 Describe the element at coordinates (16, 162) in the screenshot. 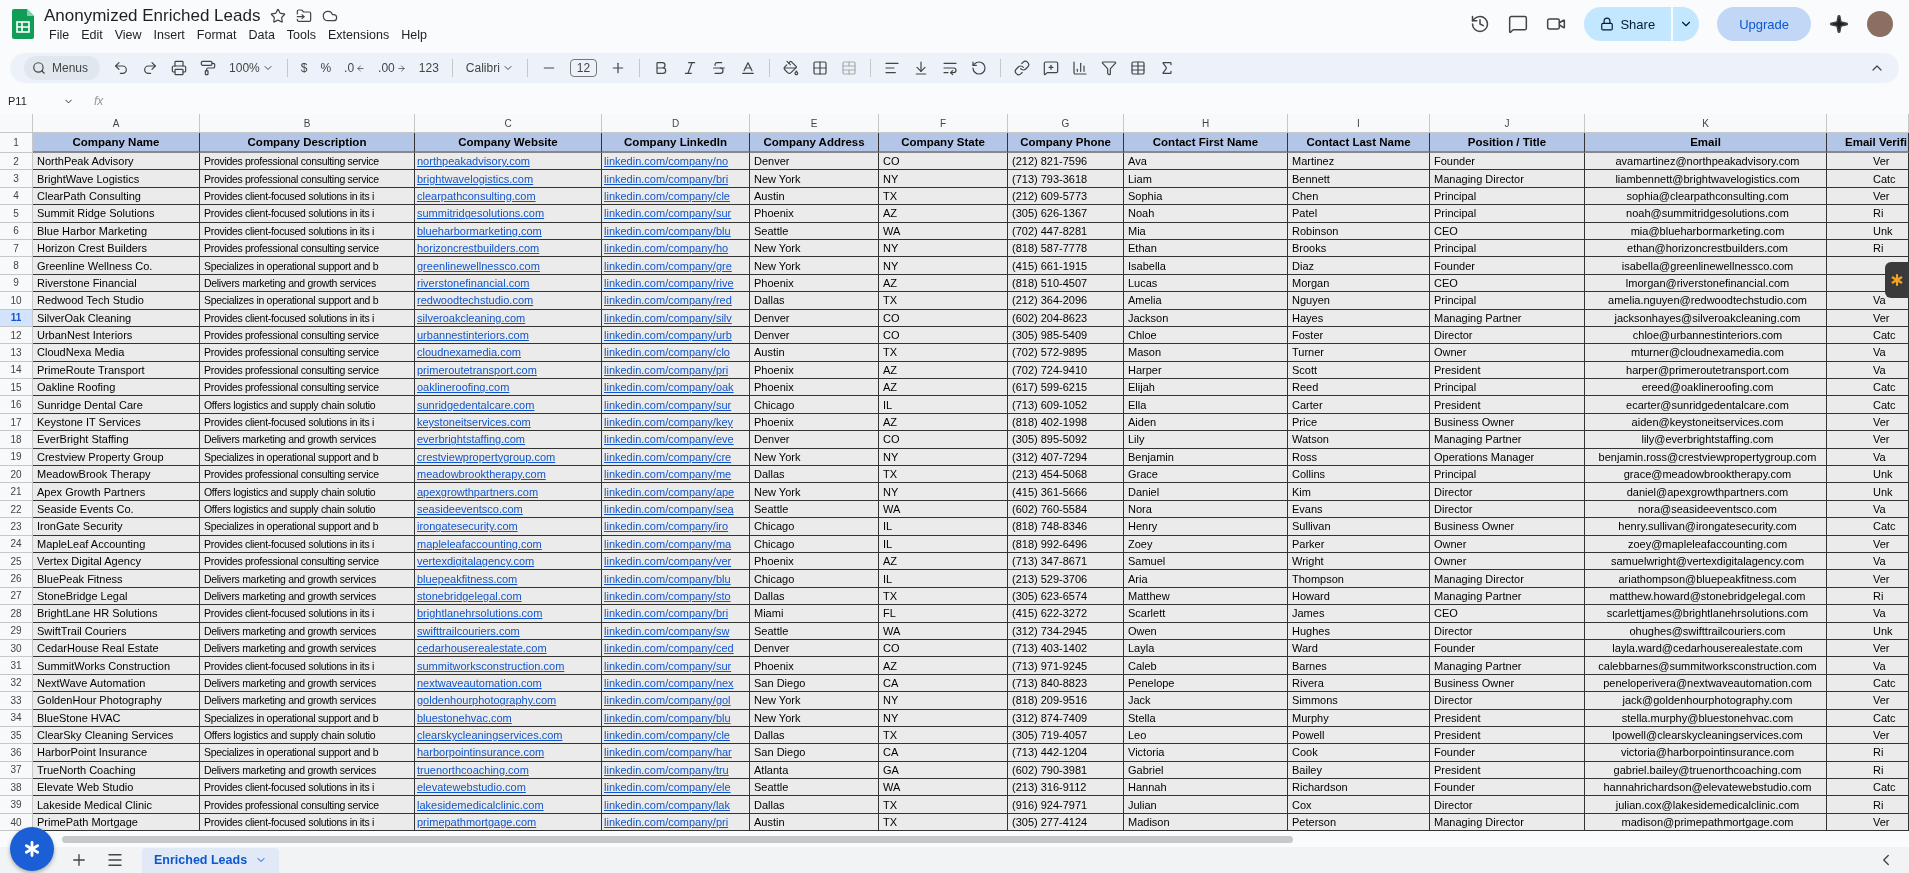

I see `row-number: 2` at that location.